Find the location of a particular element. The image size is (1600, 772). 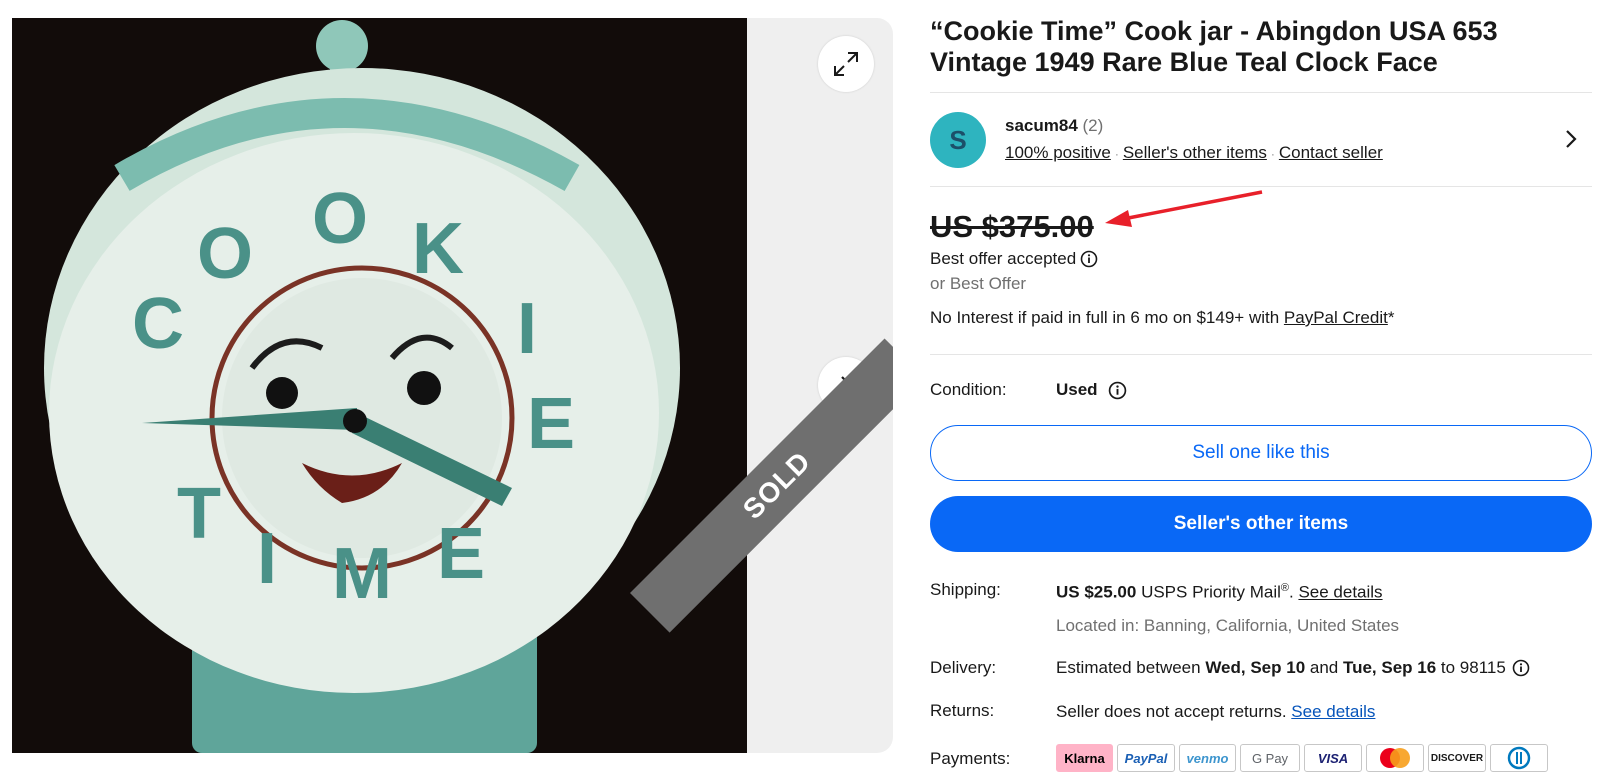

google-pay-icon: G Pay is located at coordinates (1270, 758).